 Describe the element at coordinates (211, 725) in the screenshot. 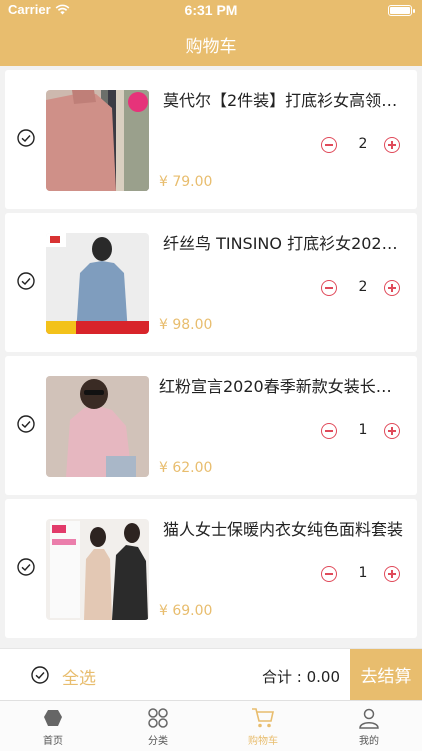

I see `tab-bar: 首页 分类 购物车 我的` at that location.